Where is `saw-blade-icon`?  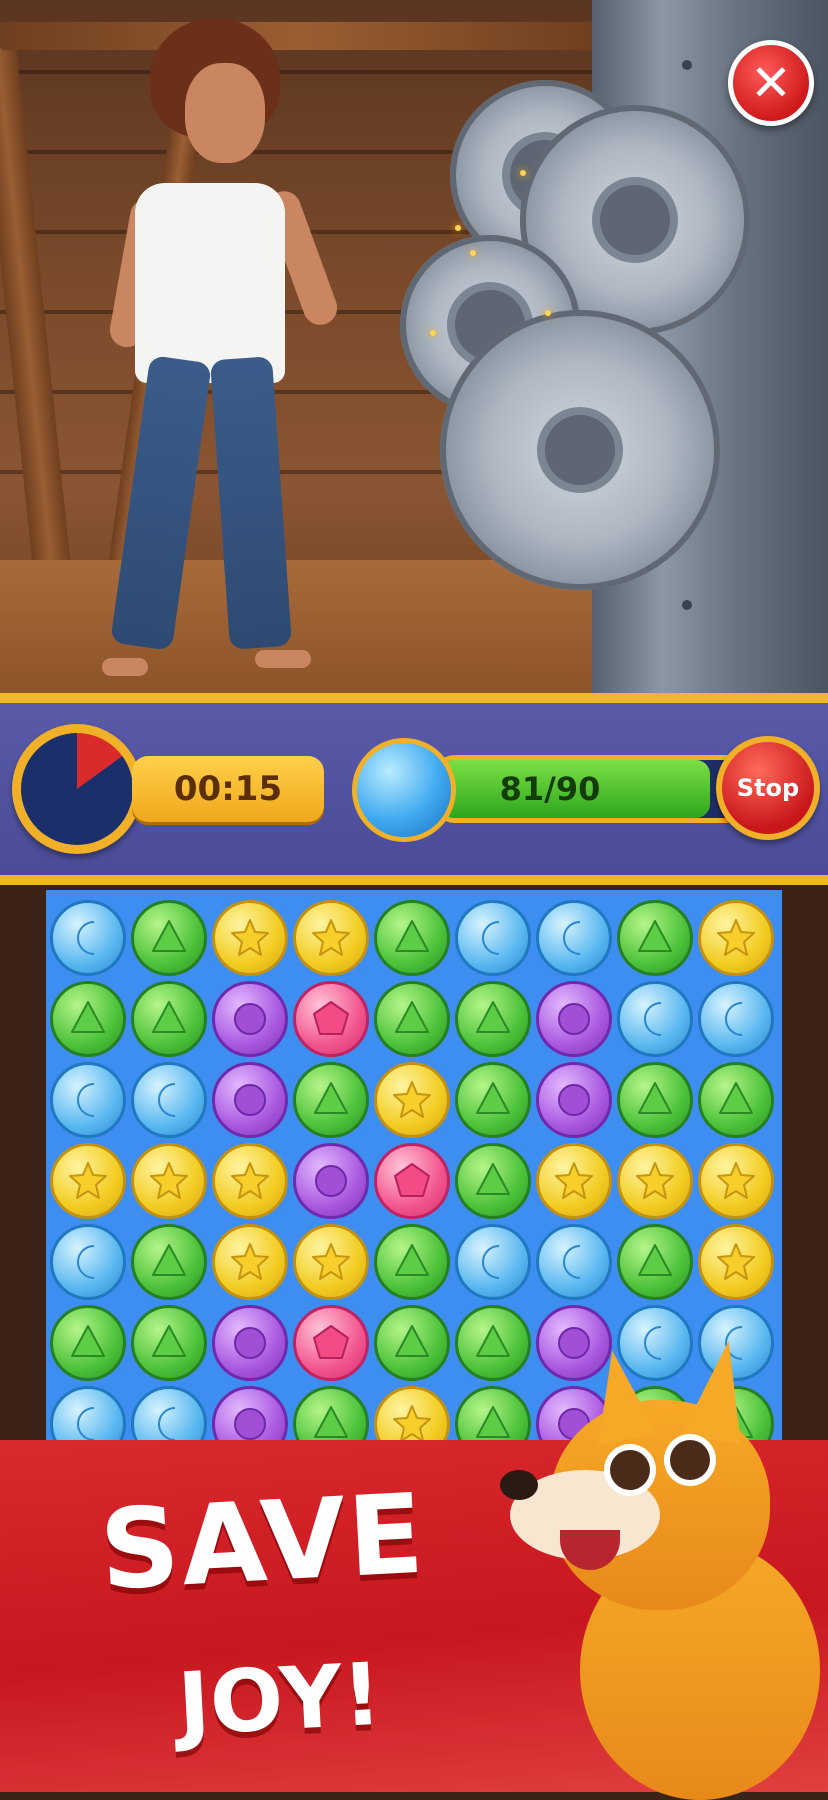
saw-blade-icon is located at coordinates (580, 450).